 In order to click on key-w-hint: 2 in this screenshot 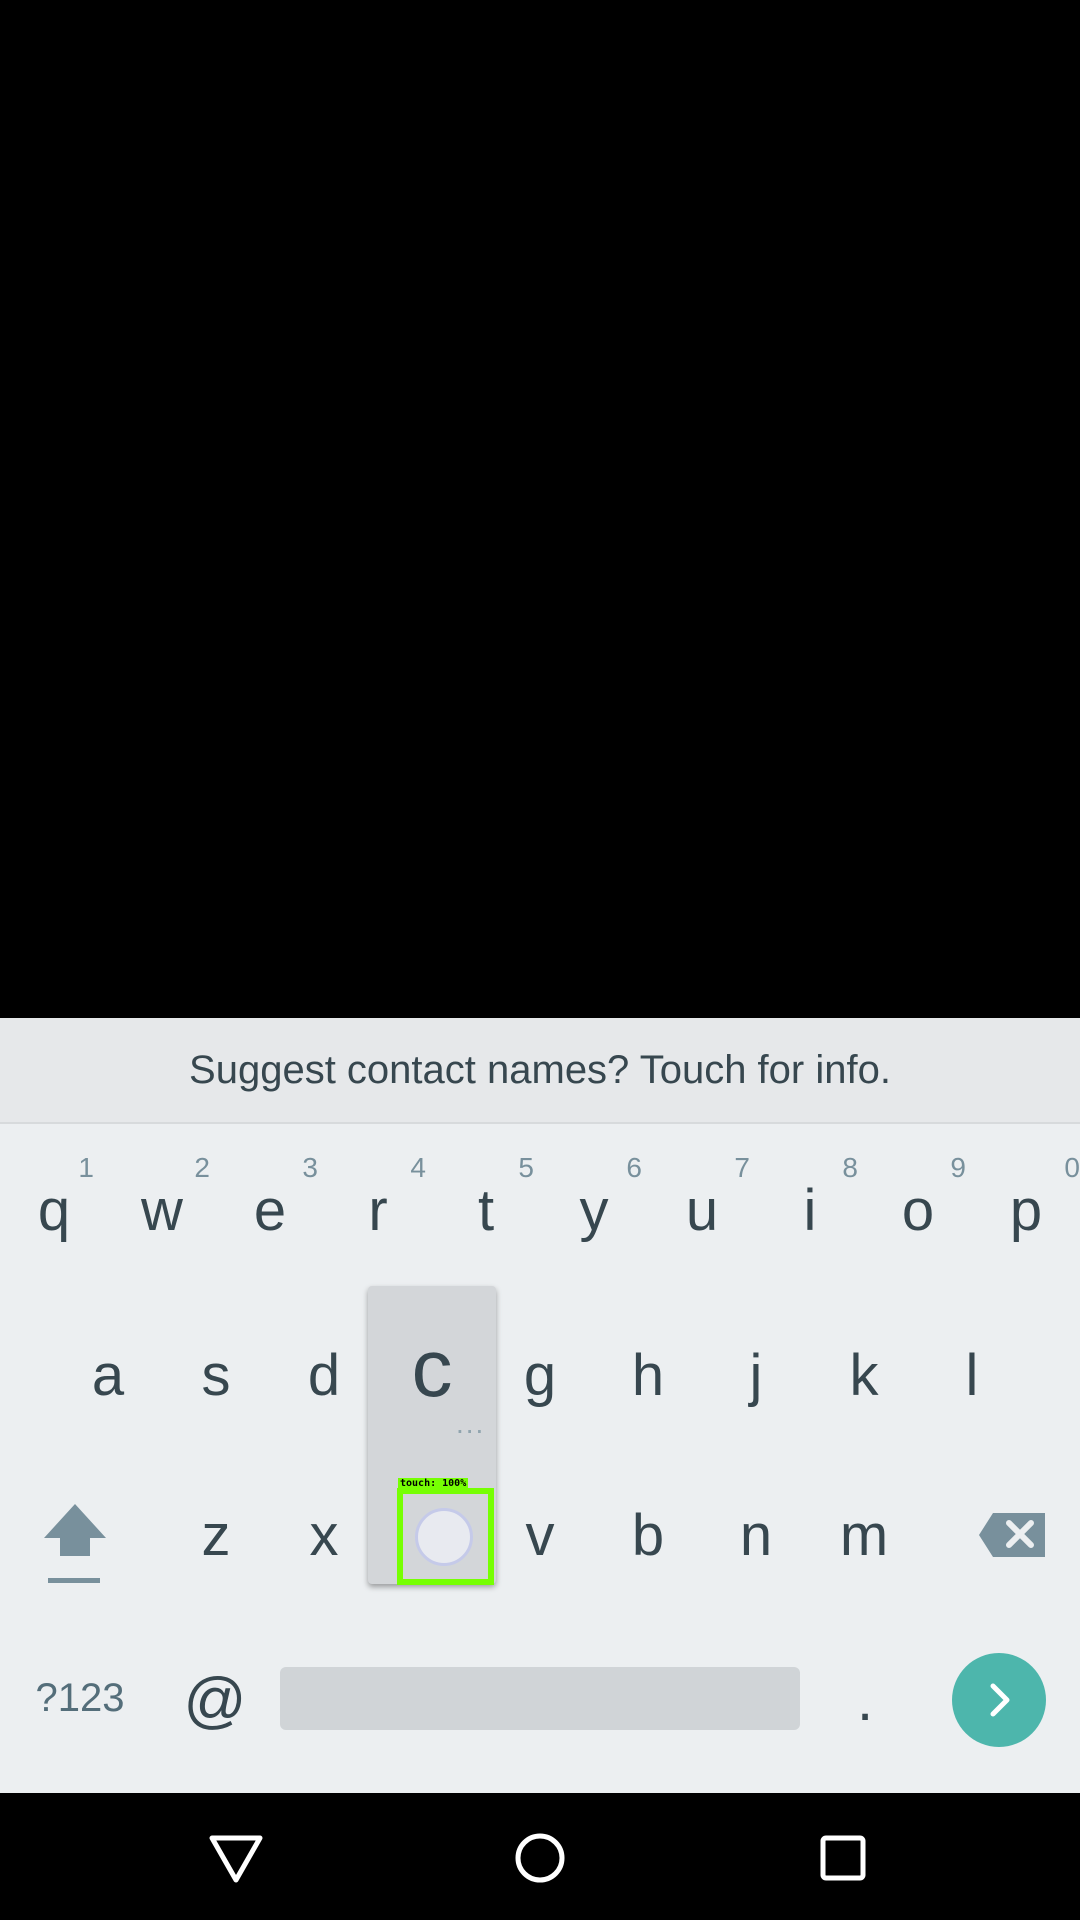, I will do `click(202, 1167)`.